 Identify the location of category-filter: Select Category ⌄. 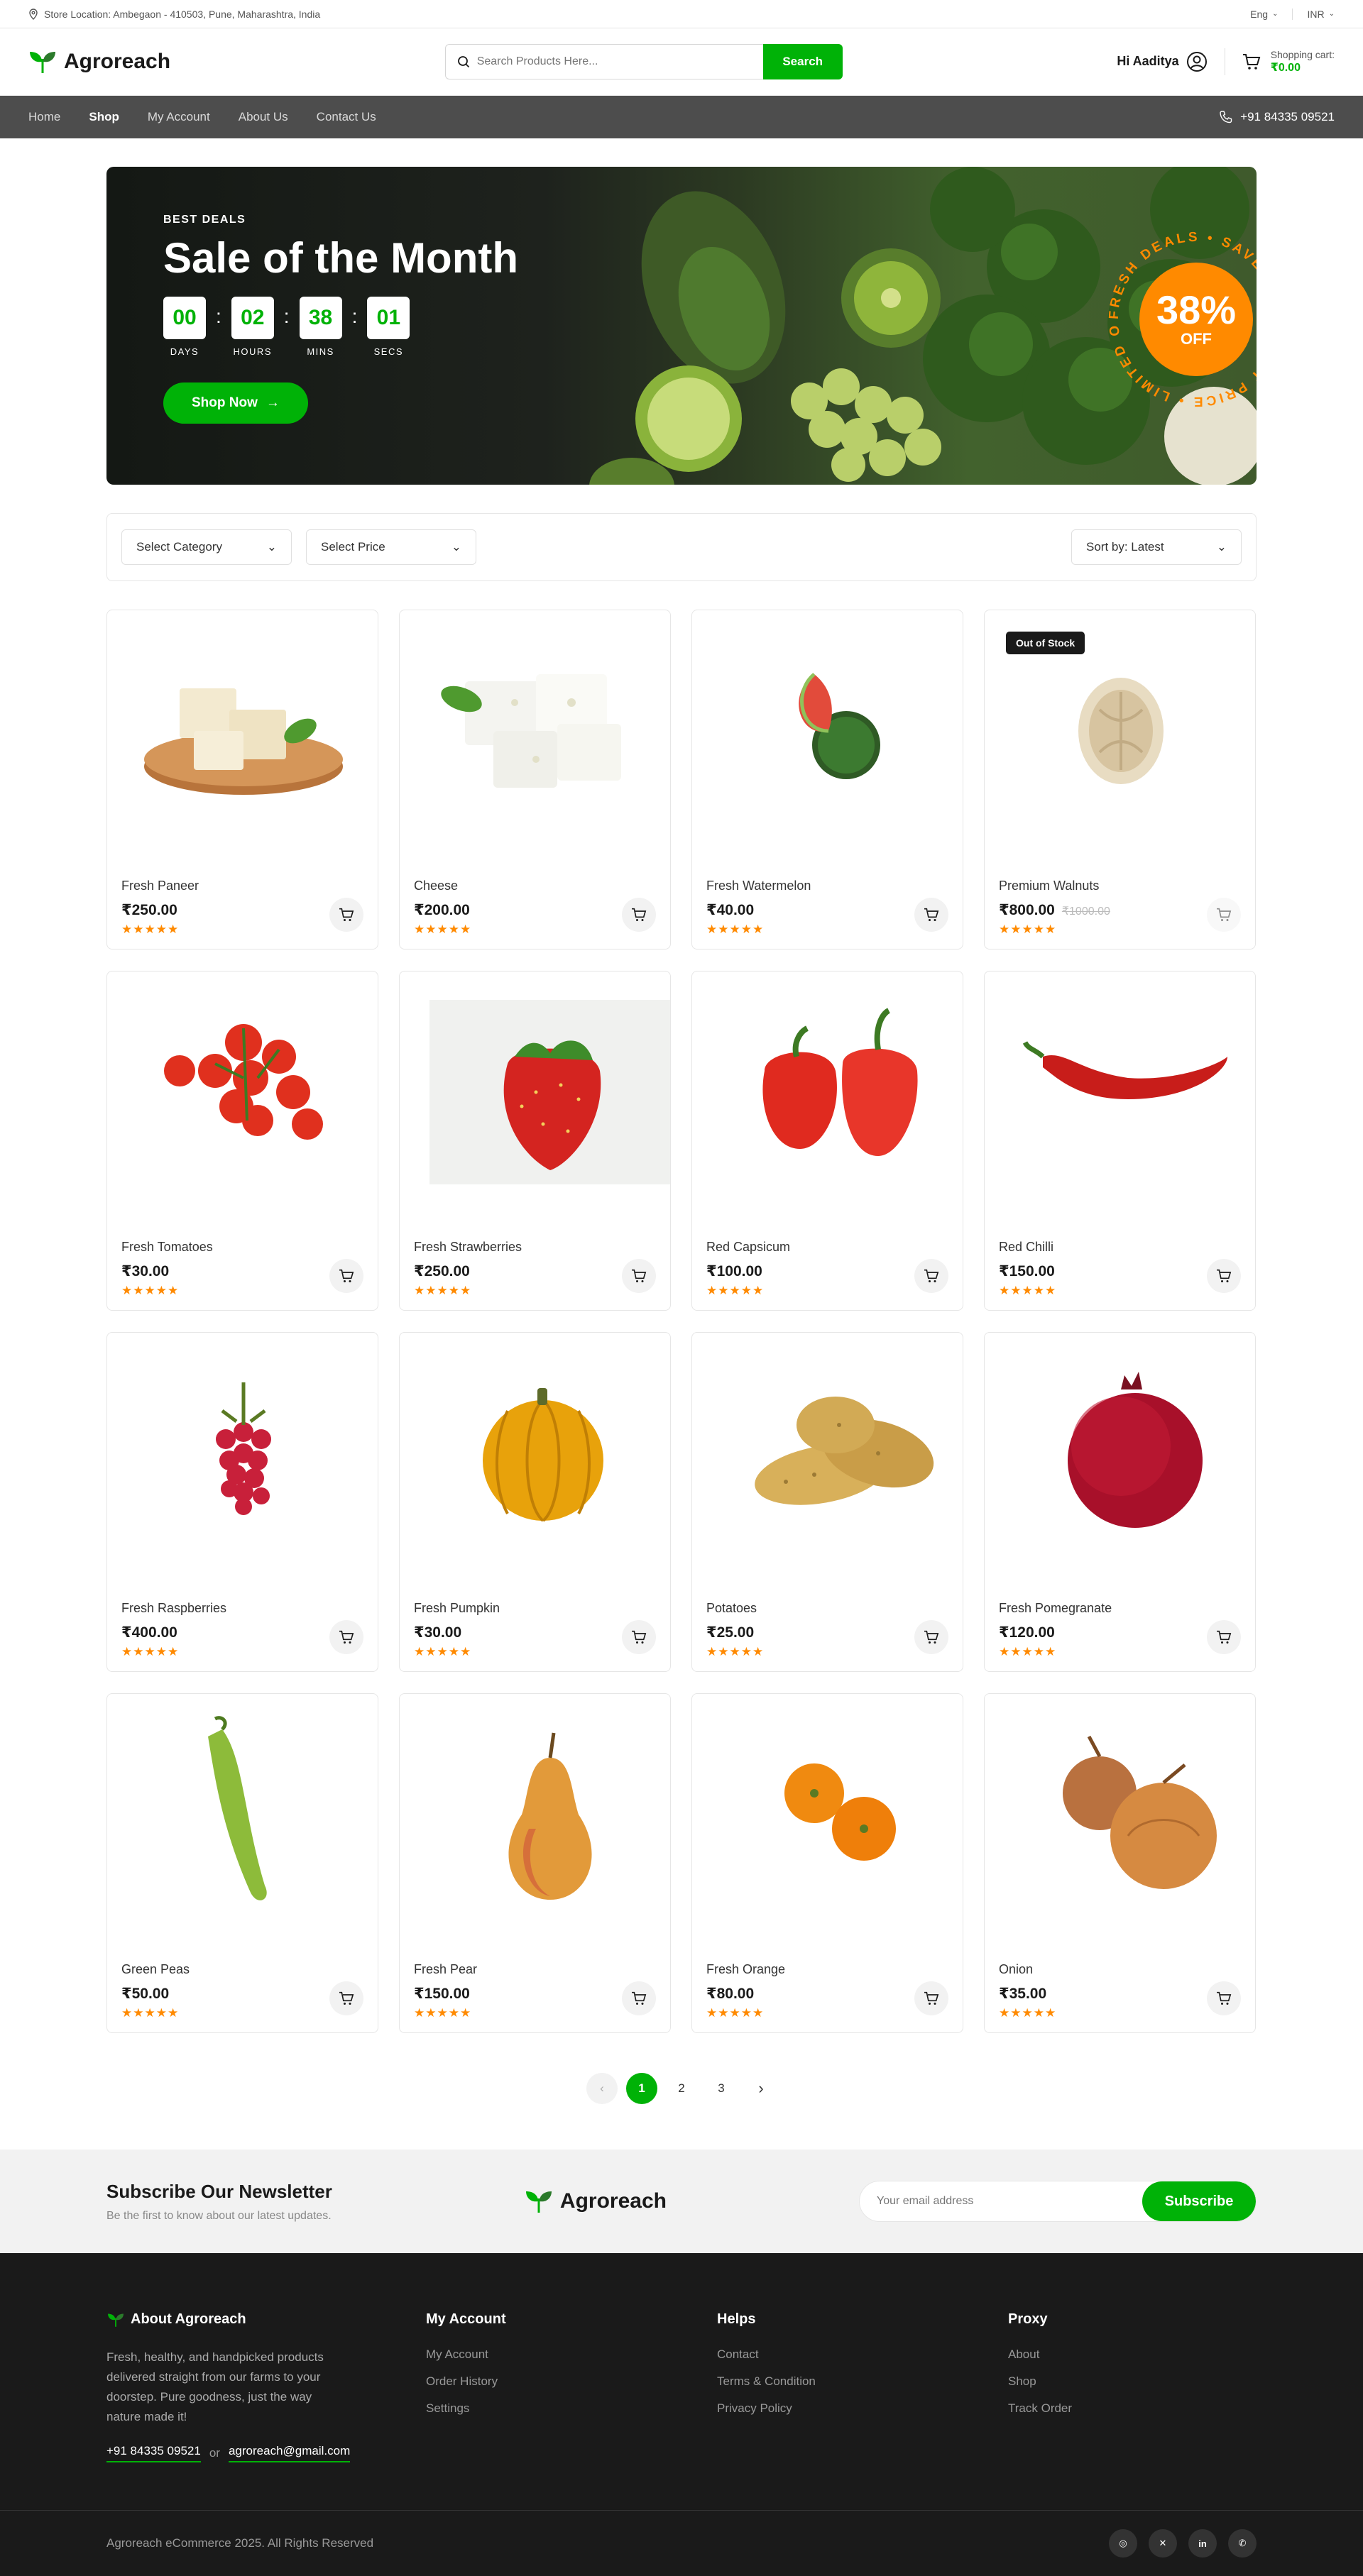
(206, 547).